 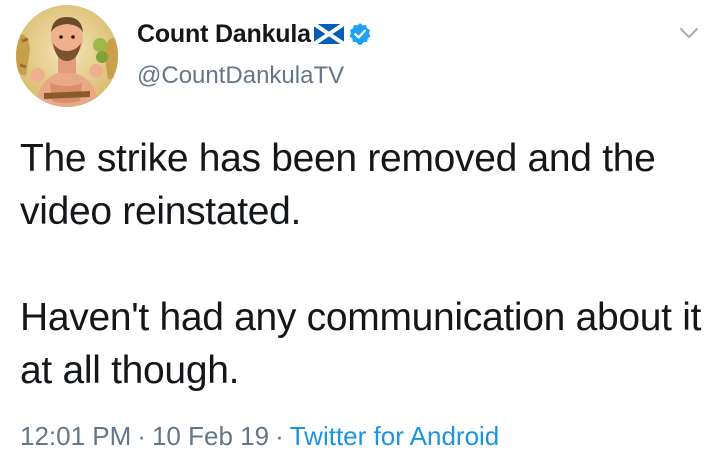 I want to click on chevron-down-icon, so click(x=689, y=33).